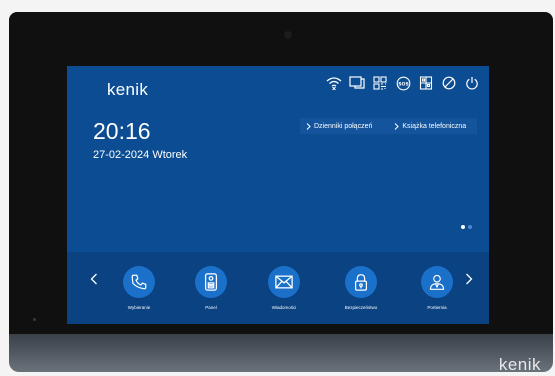 The width and height of the screenshot is (555, 376). I want to click on door-station-icon, so click(211, 282).